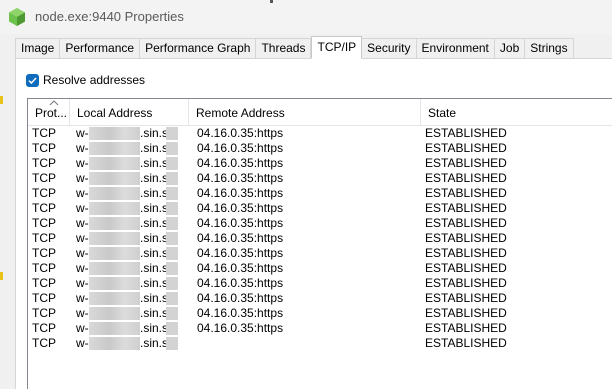 This screenshot has height=389, width=612. I want to click on tab-strings: Strings, so click(549, 48).